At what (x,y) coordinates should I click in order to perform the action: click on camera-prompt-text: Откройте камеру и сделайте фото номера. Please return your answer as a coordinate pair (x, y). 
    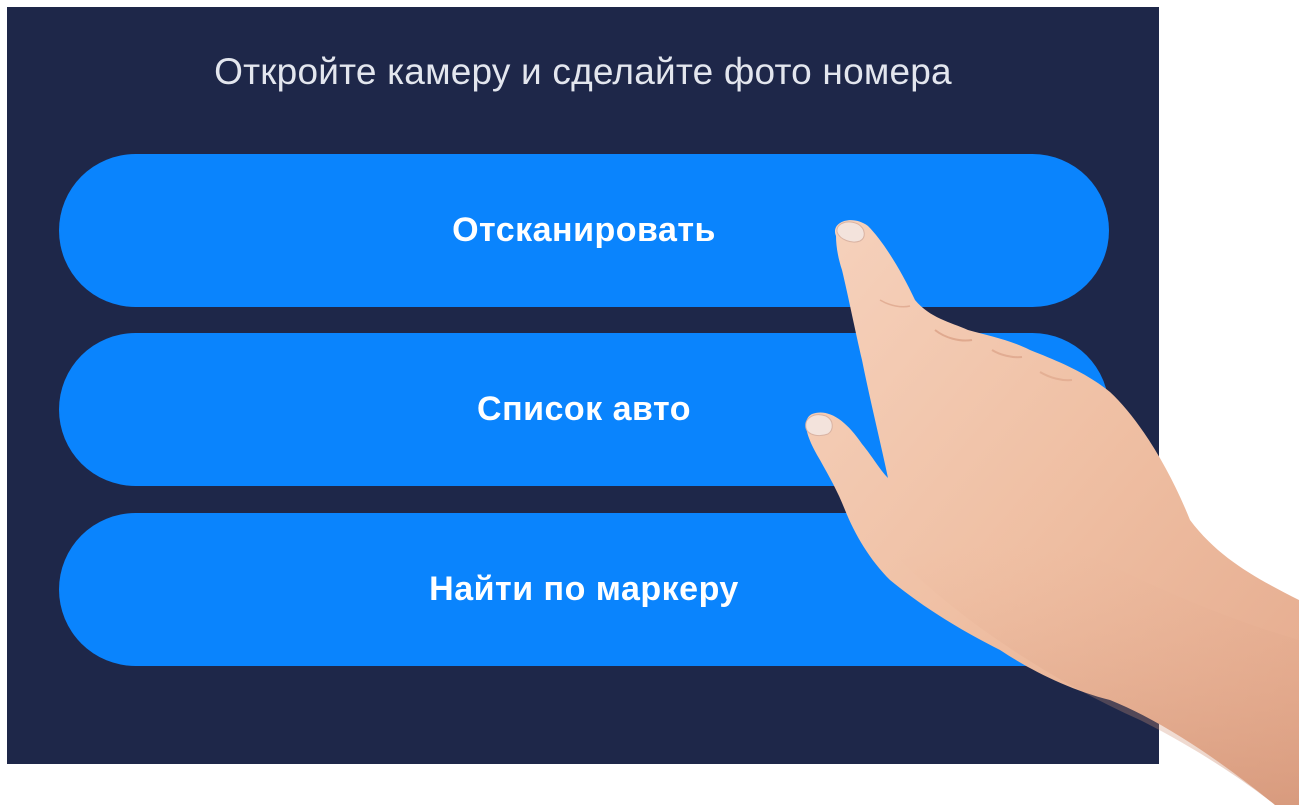
    Looking at the image, I should click on (583, 71).